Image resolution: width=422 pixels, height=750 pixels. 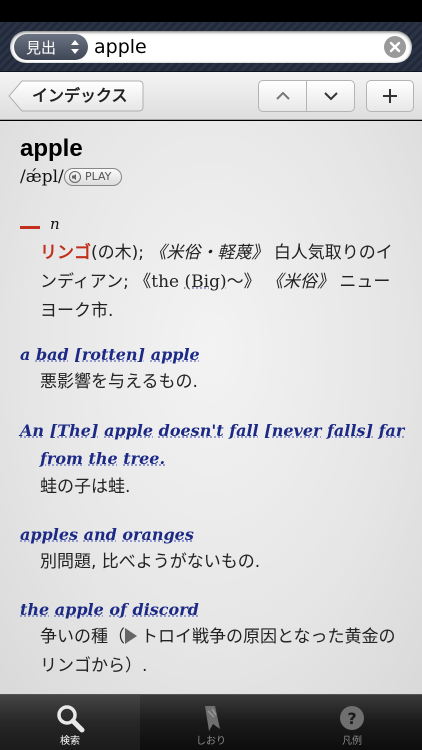 What do you see at coordinates (211, 739) in the screenshot?
I see `tab-label: しおり` at bounding box center [211, 739].